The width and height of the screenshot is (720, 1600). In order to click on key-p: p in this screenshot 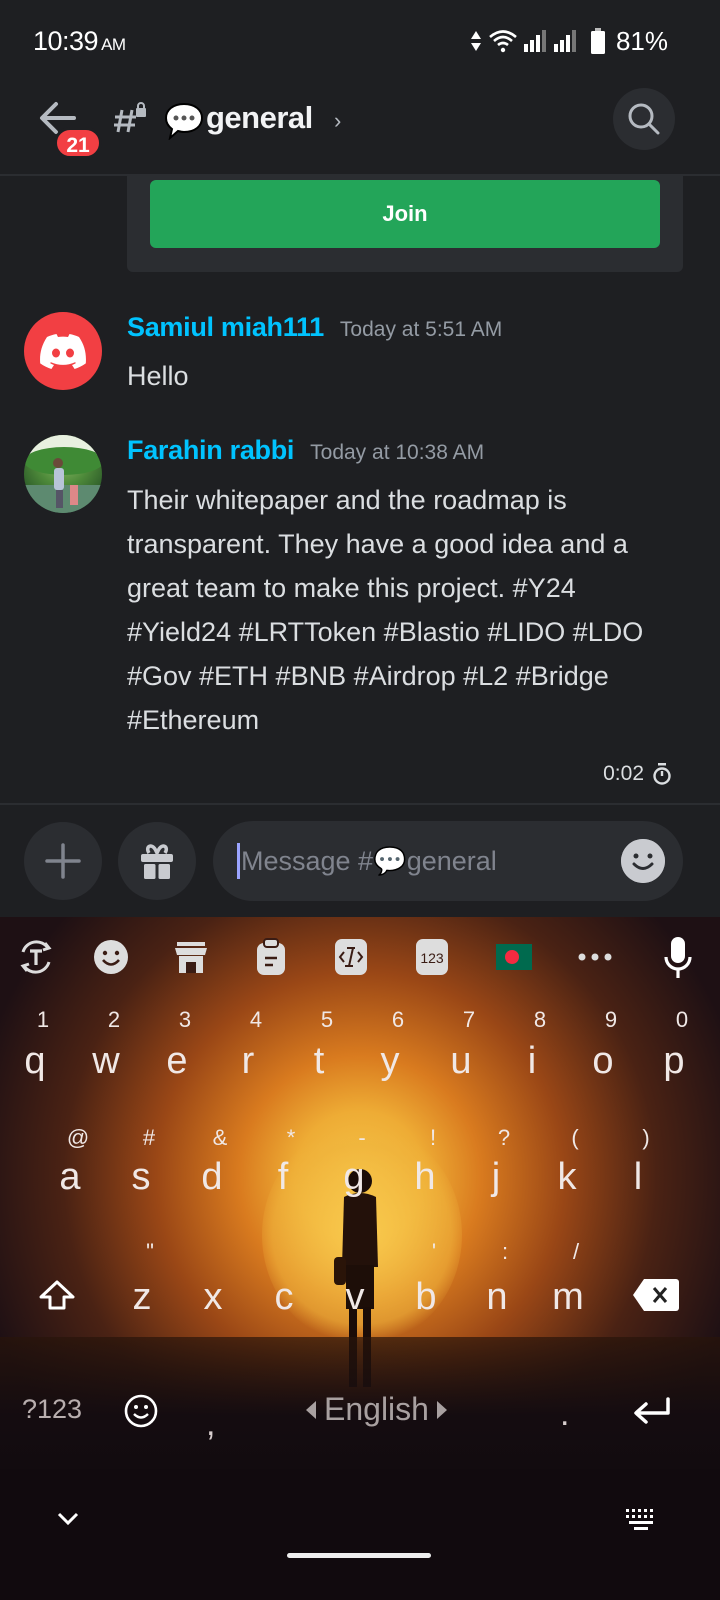, I will do `click(674, 1061)`.